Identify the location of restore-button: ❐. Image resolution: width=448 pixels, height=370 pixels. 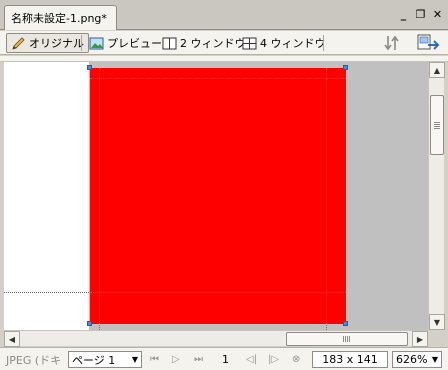
(420, 14).